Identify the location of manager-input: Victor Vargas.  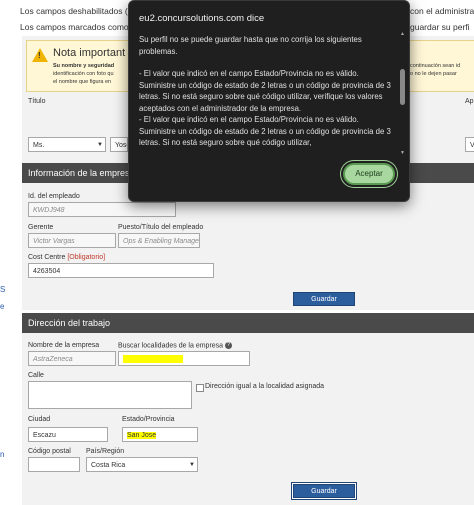
(72, 240).